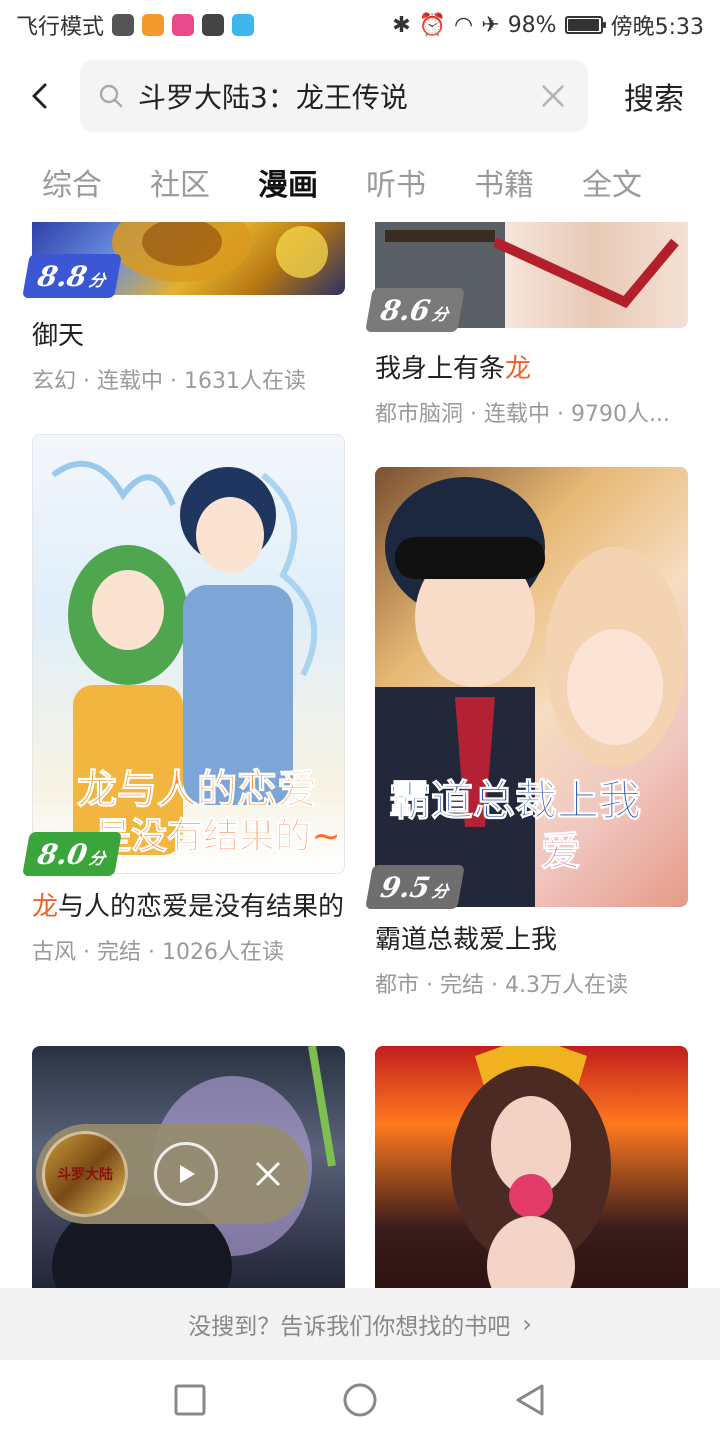  Describe the element at coordinates (654, 96) in the screenshot. I see `search-button: 搜索` at that location.